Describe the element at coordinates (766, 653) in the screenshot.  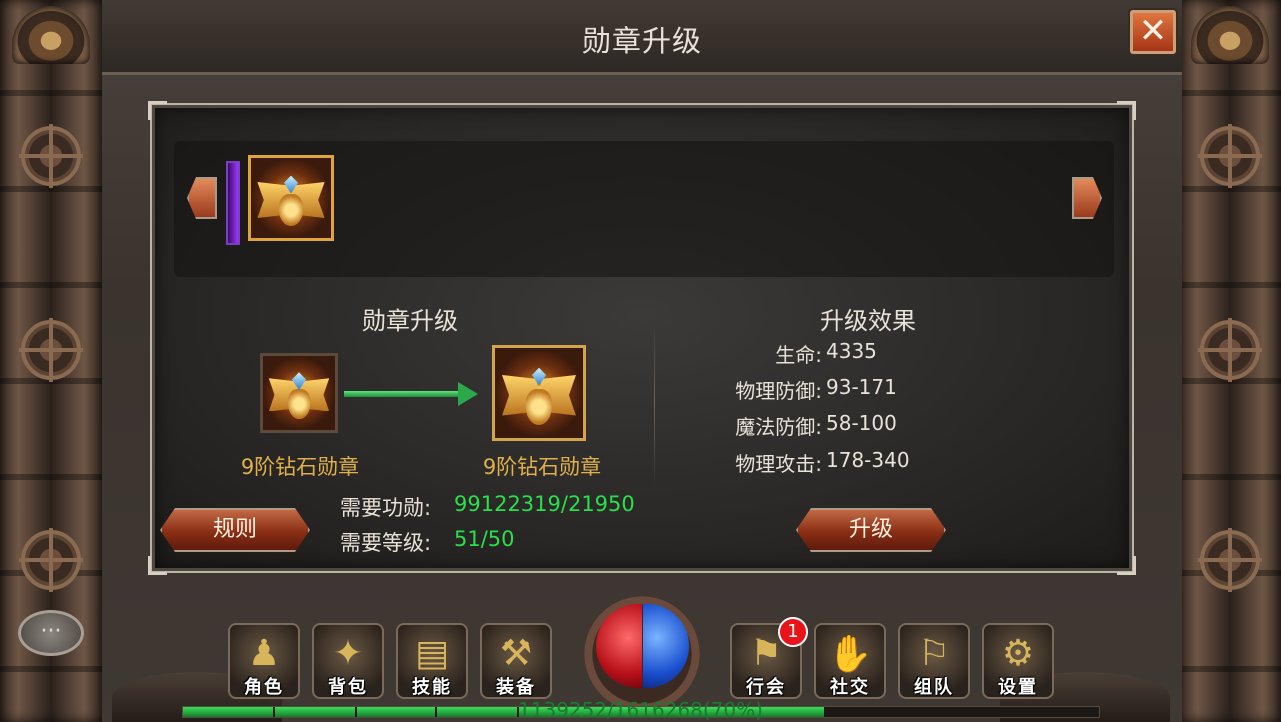
I see `guild-banner-icon: ⚑` at that location.